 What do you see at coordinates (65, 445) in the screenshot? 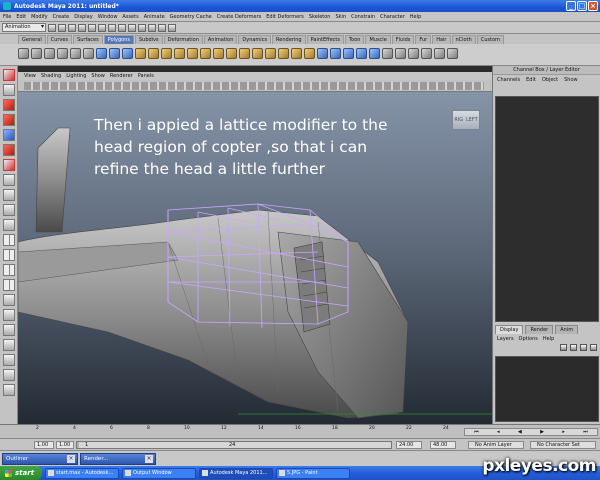
I see `playback-start-field: 1.00` at bounding box center [65, 445].